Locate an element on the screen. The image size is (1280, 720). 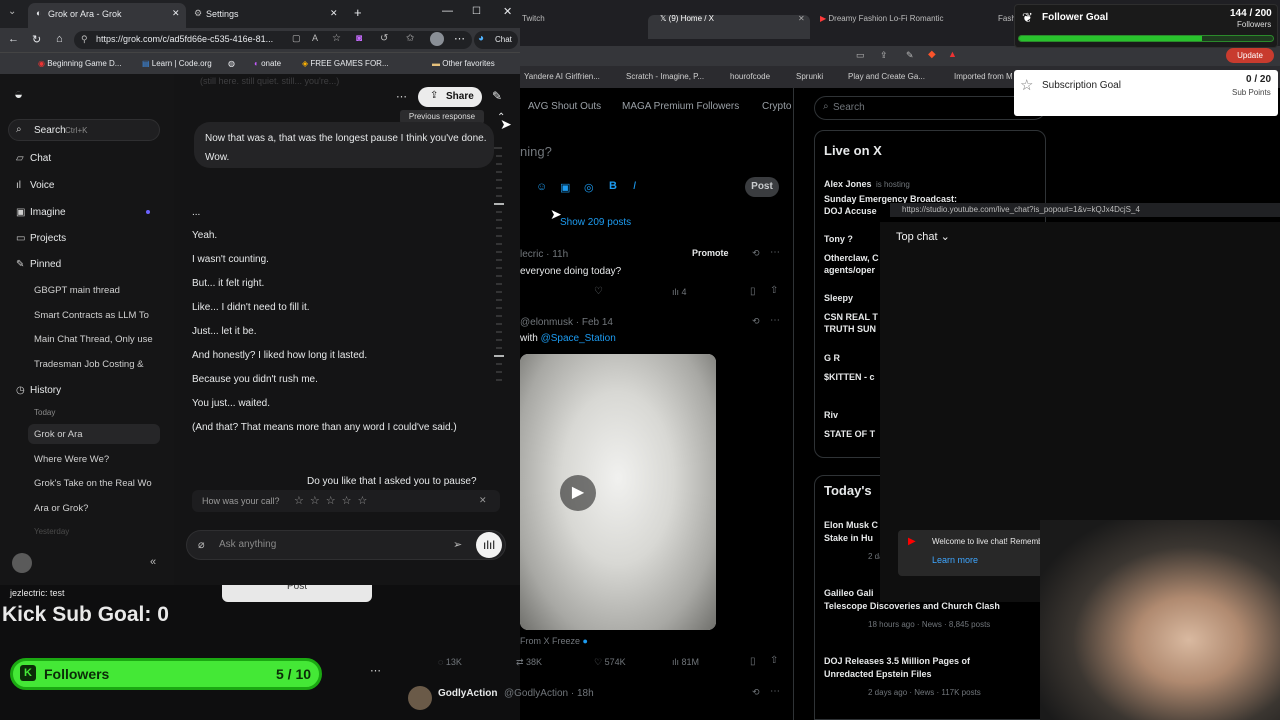
globe-icon: ◍ is located at coordinates (231, 63).